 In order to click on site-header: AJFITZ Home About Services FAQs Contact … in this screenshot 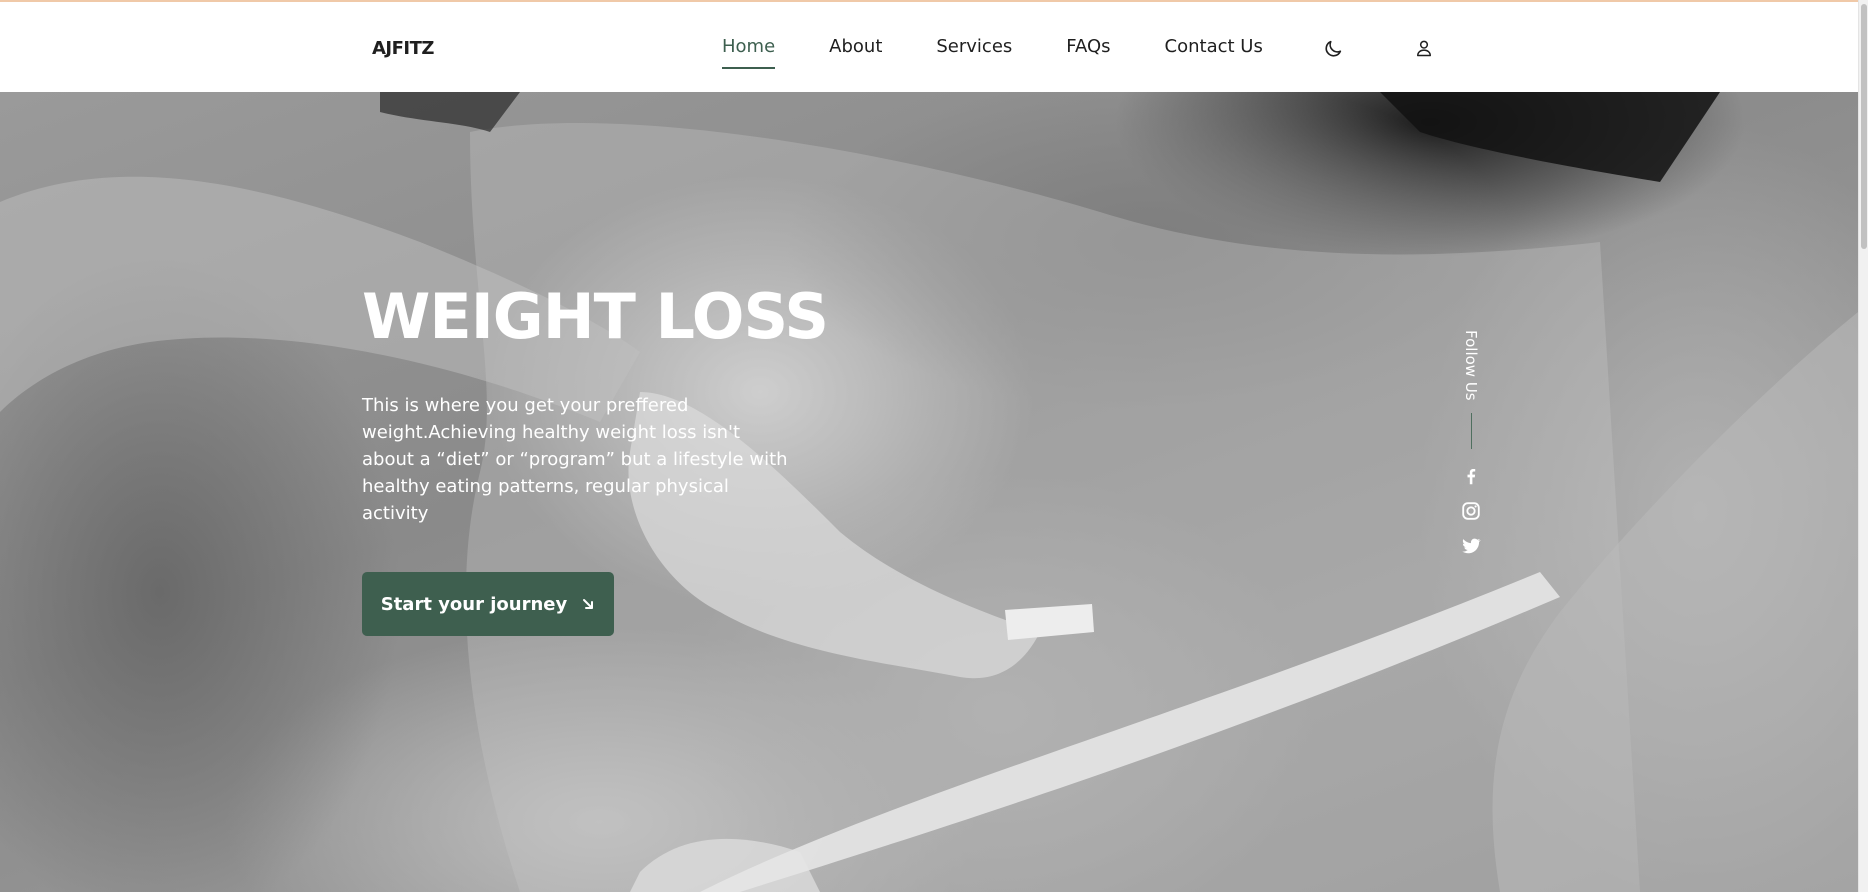, I will do `click(929, 47)`.